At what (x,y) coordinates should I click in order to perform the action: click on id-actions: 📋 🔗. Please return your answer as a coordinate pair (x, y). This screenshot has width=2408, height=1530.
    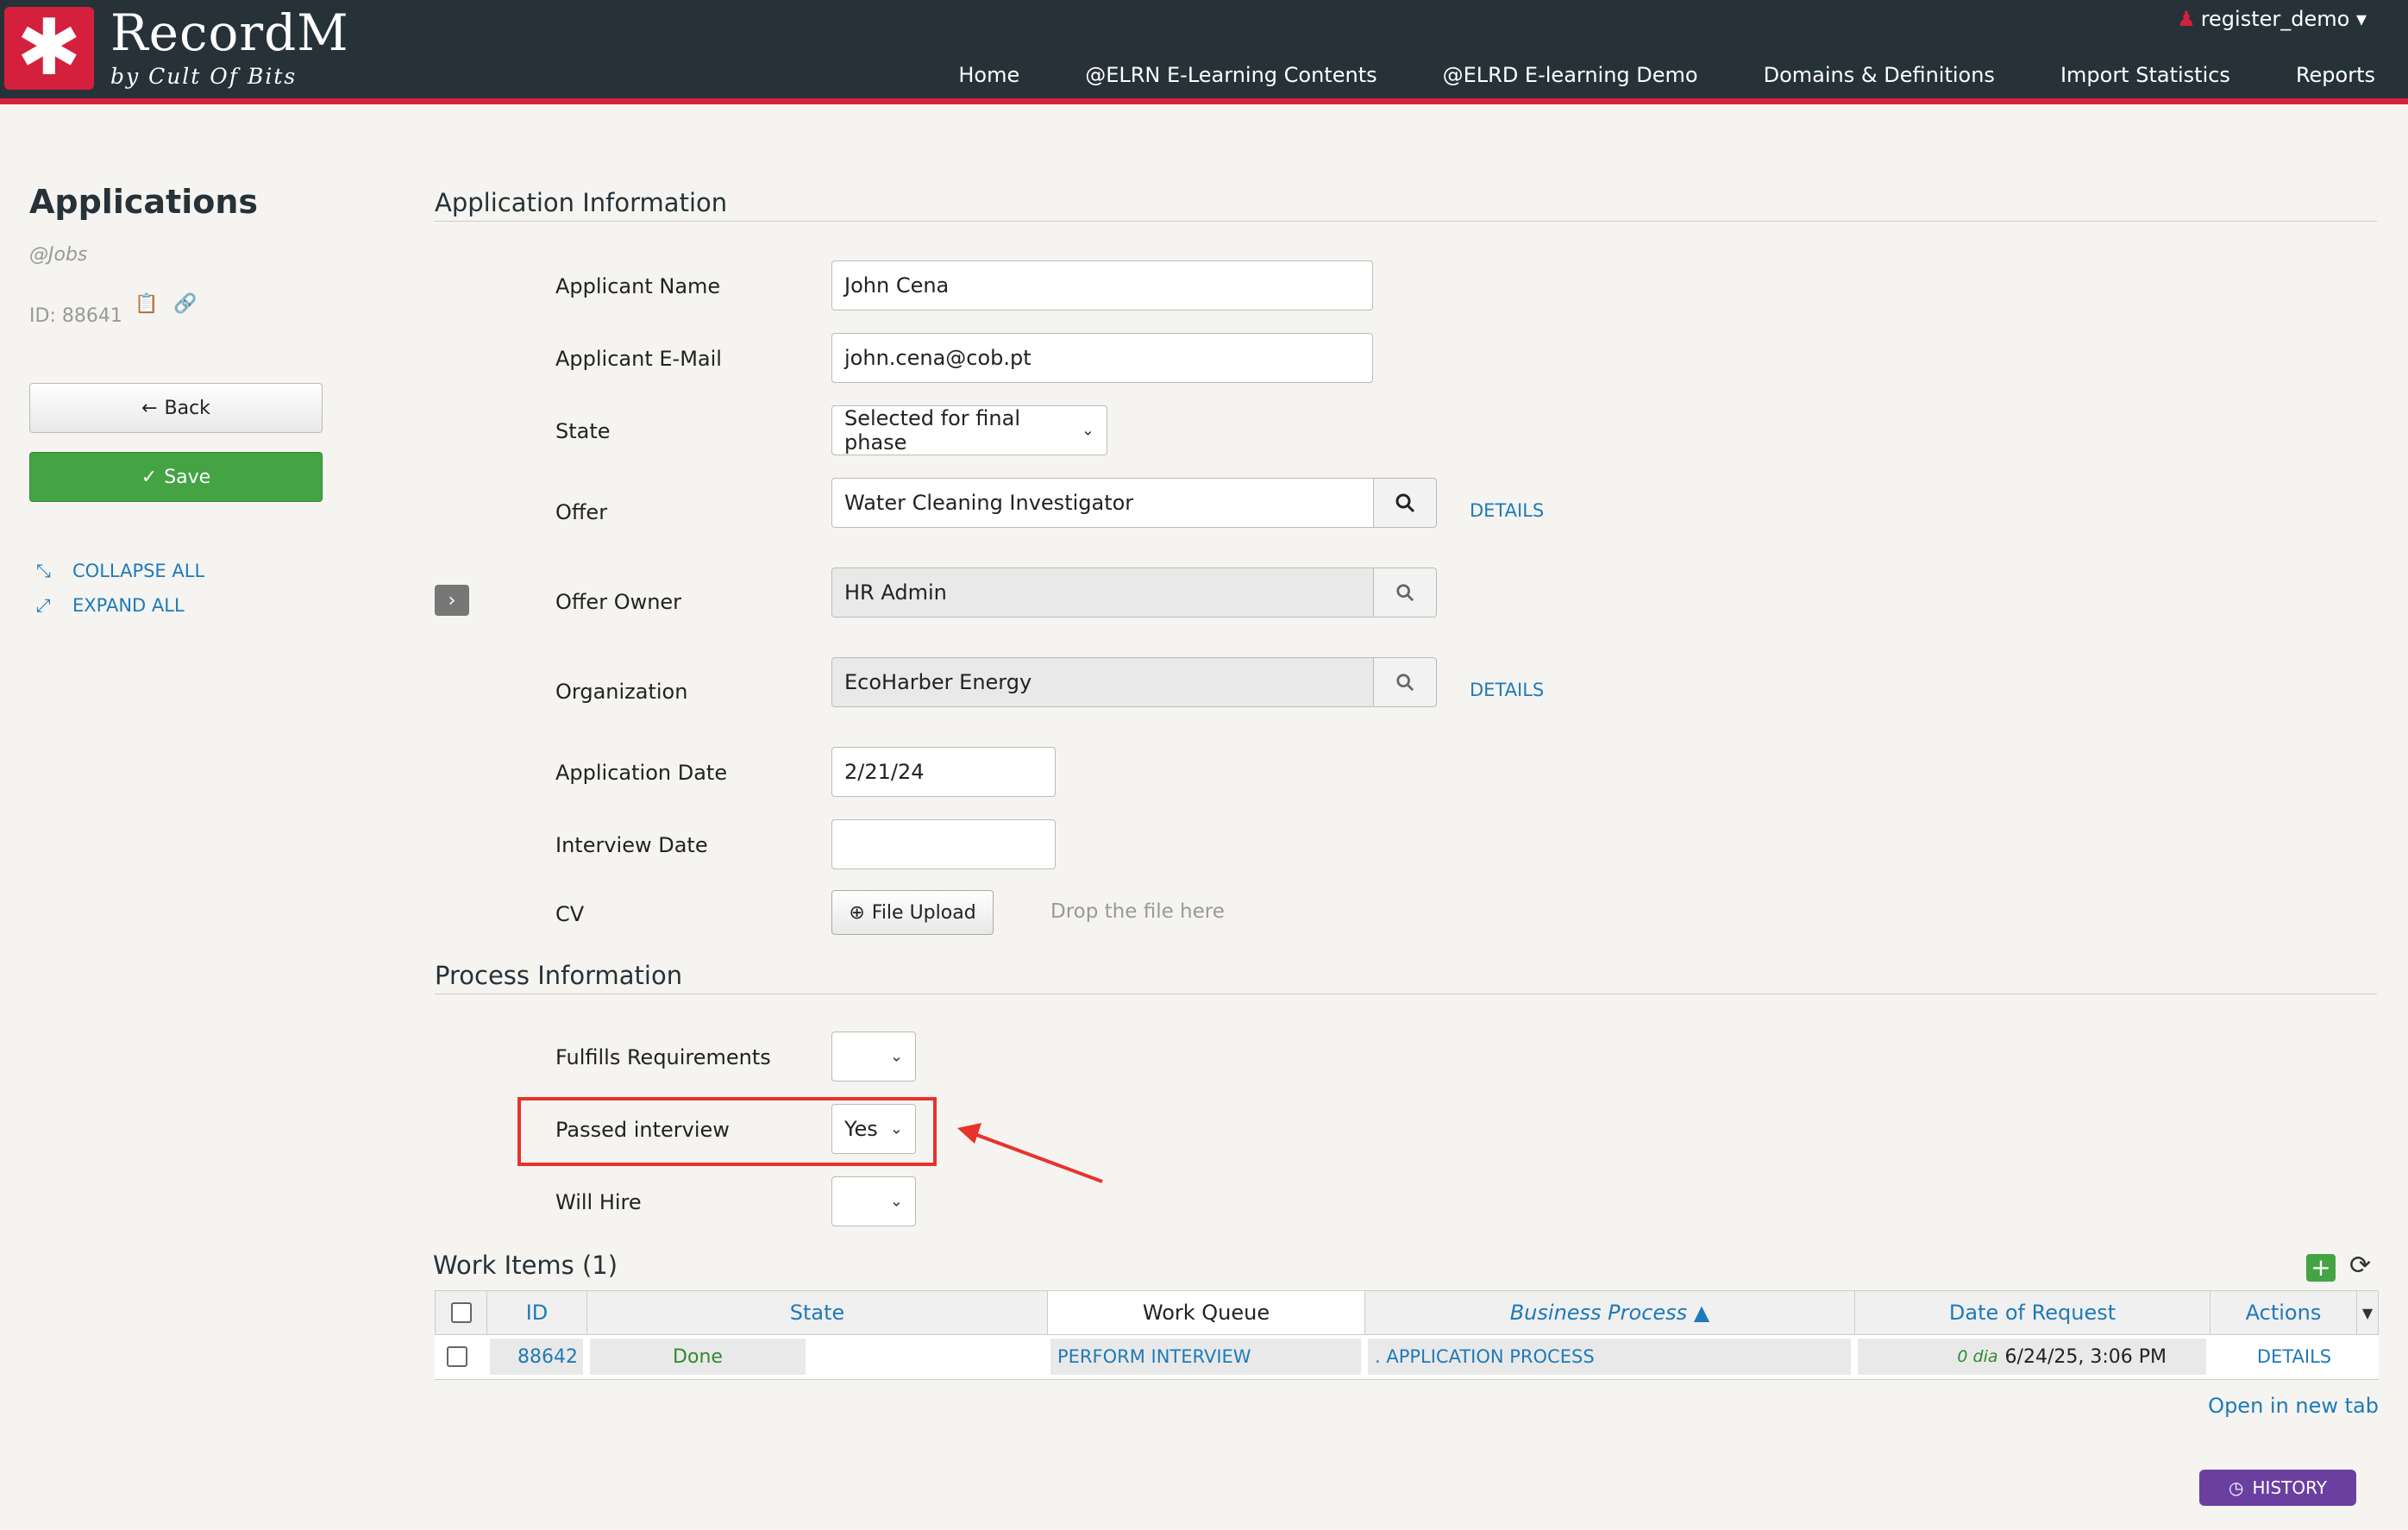
    Looking at the image, I should click on (174, 304).